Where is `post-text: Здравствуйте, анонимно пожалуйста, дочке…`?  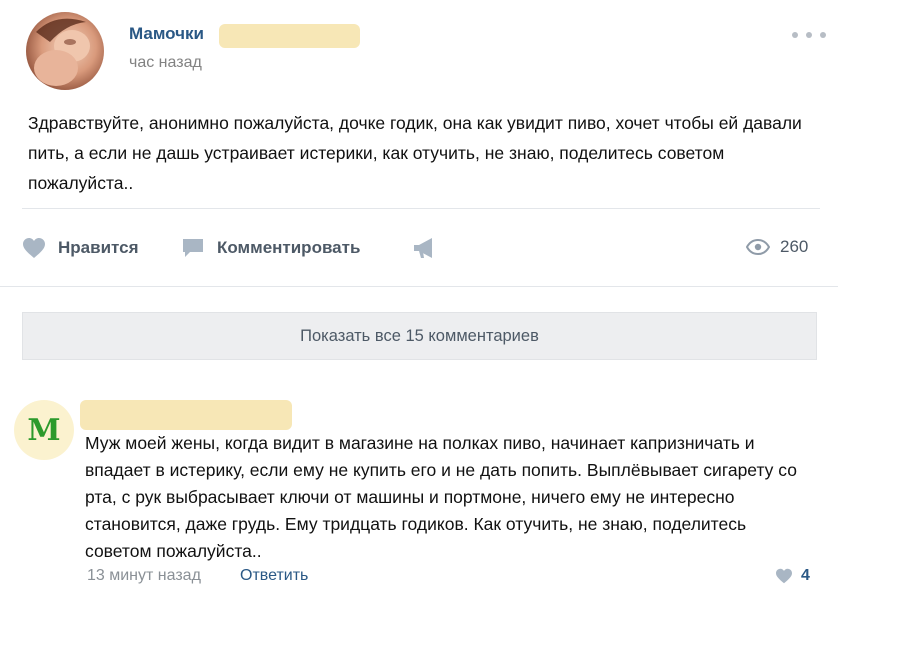 post-text: Здравствуйте, анонимно пожалуйста, дочке… is located at coordinates (415, 153).